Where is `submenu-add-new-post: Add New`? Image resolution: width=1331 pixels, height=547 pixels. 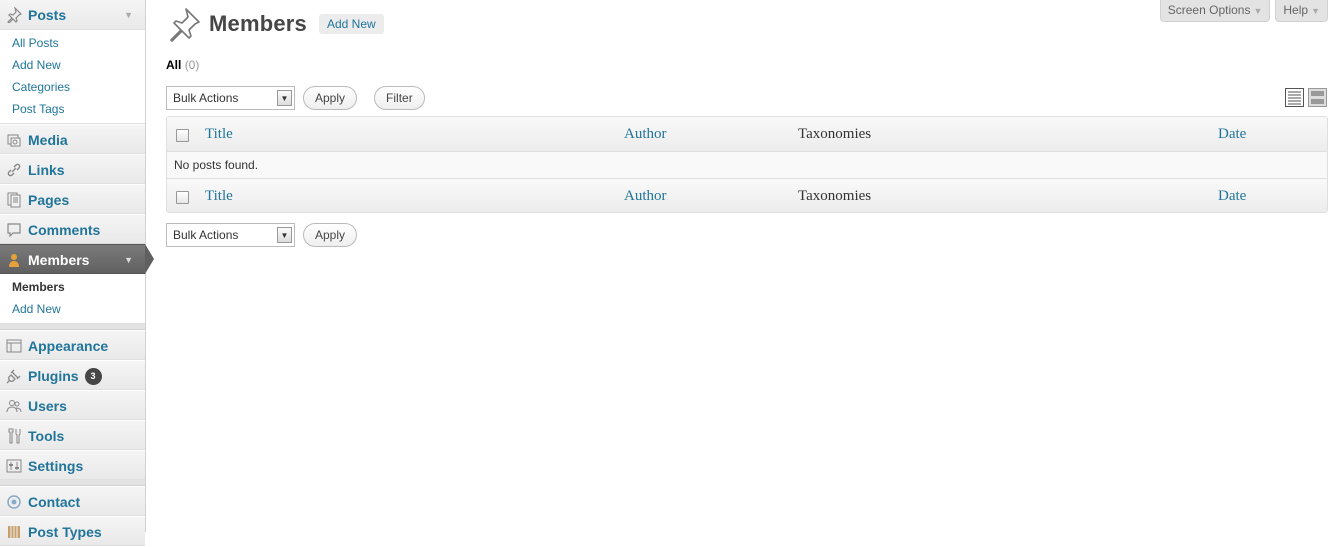
submenu-add-new-post: Add New is located at coordinates (72, 65).